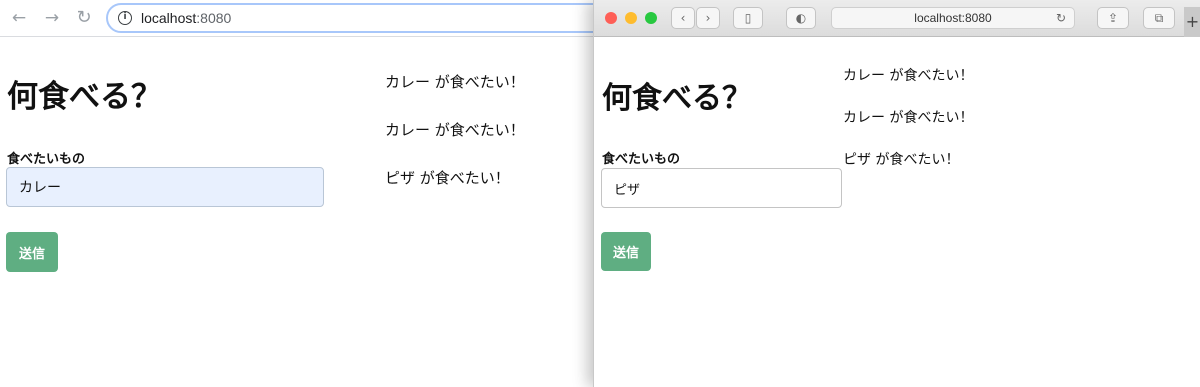 The image size is (1200, 387). Describe the element at coordinates (801, 18) in the screenshot. I see `shield-icon: ◐` at that location.